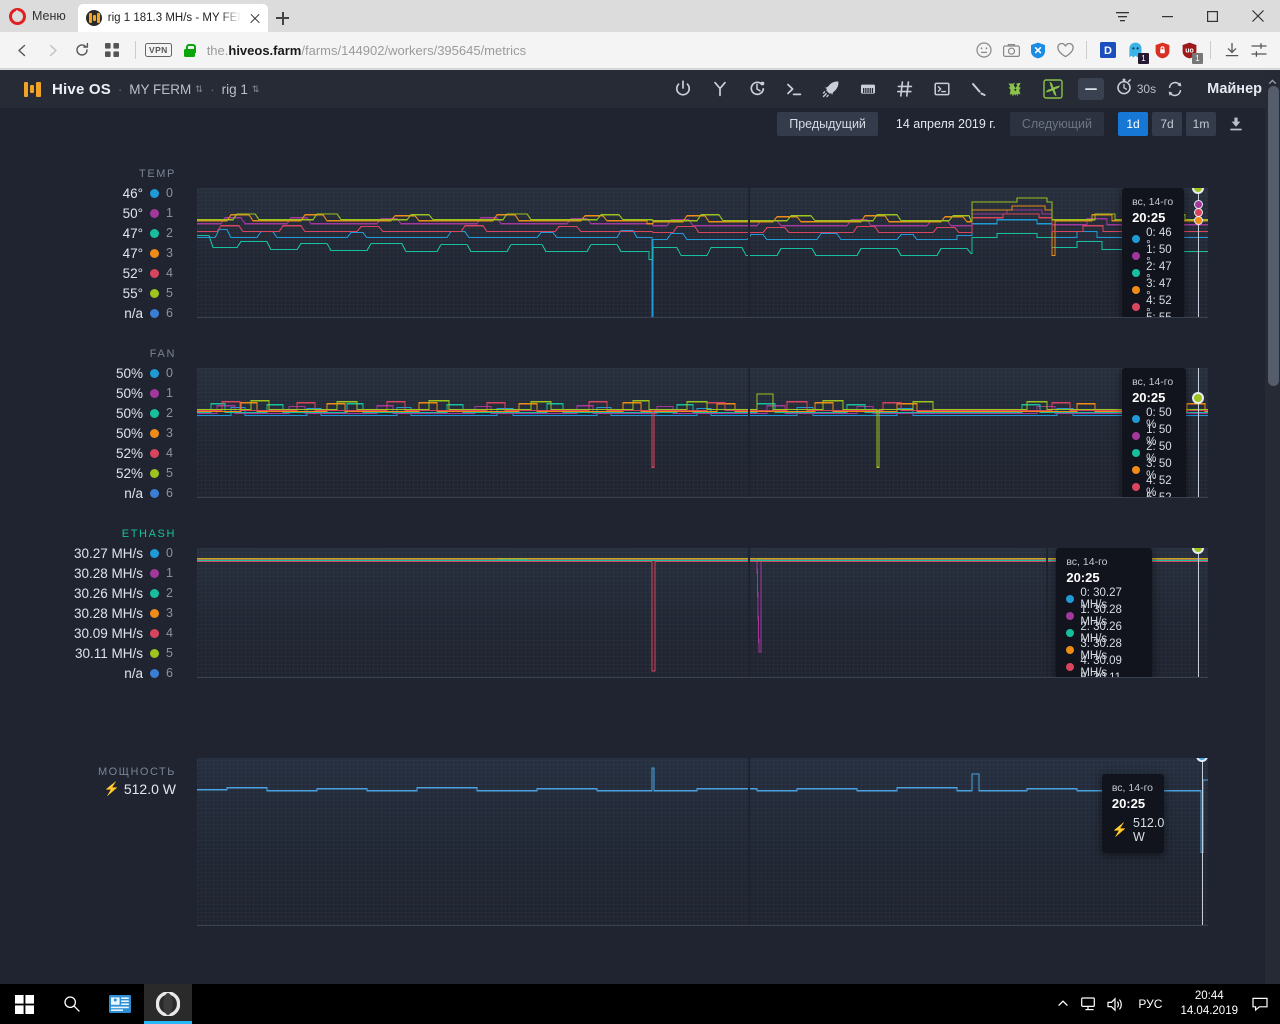  What do you see at coordinates (88, 393) in the screenshot?
I see `legend-row: 50% 1` at bounding box center [88, 393].